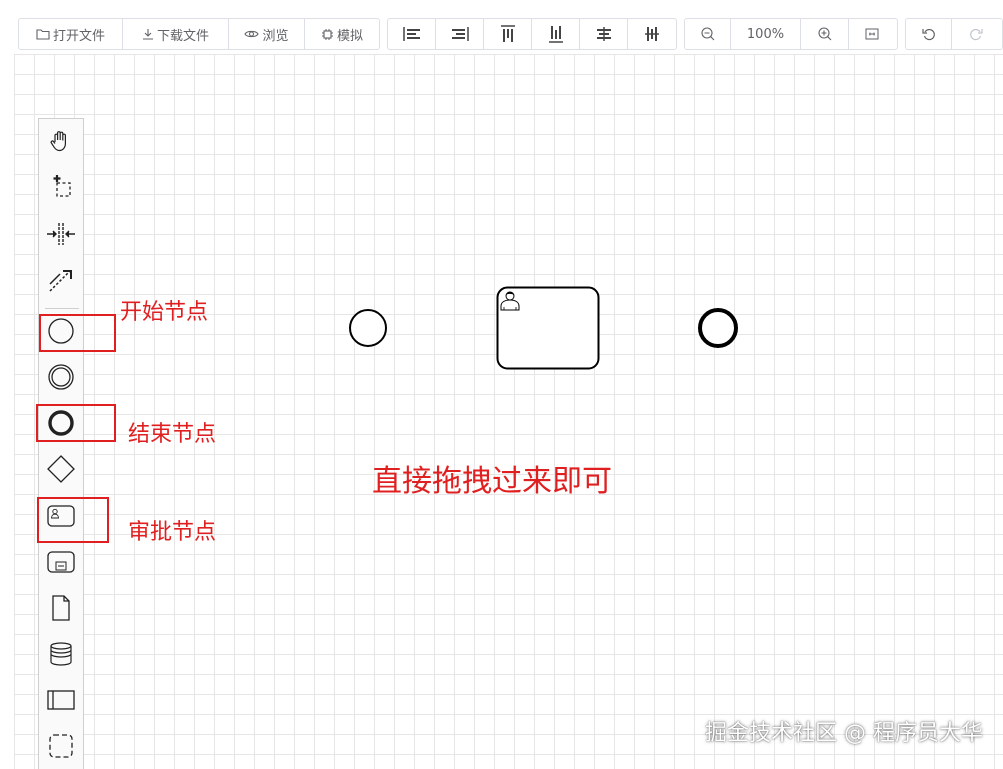  I want to click on intermediate-event-icon, so click(61, 377).